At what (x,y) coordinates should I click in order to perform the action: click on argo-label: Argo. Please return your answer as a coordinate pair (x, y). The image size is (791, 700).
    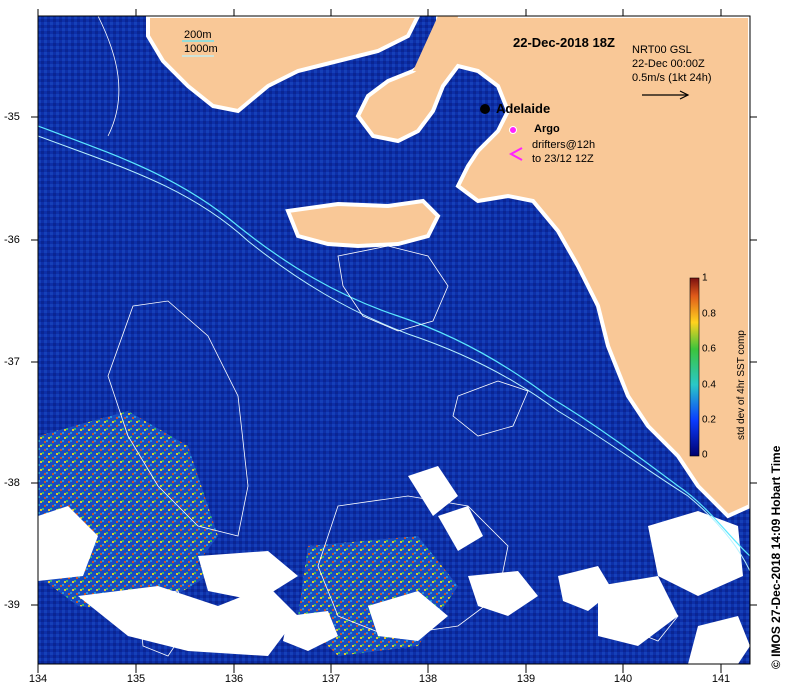
    Looking at the image, I should click on (547, 129).